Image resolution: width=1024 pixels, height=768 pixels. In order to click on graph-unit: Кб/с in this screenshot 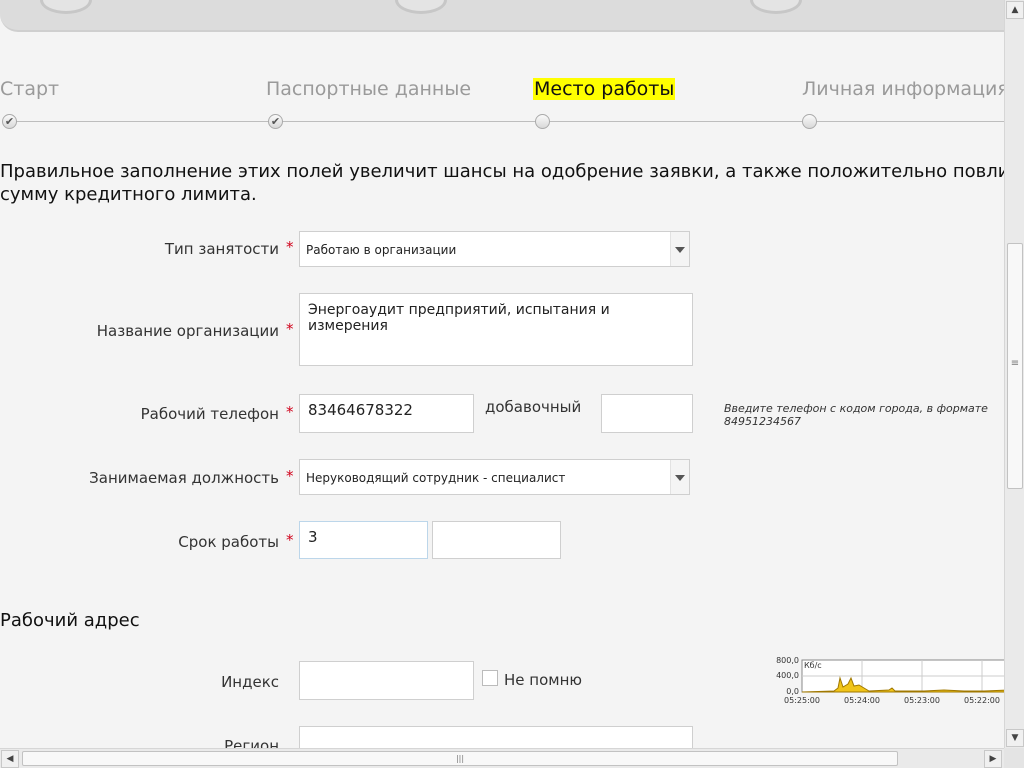, I will do `click(813, 665)`.